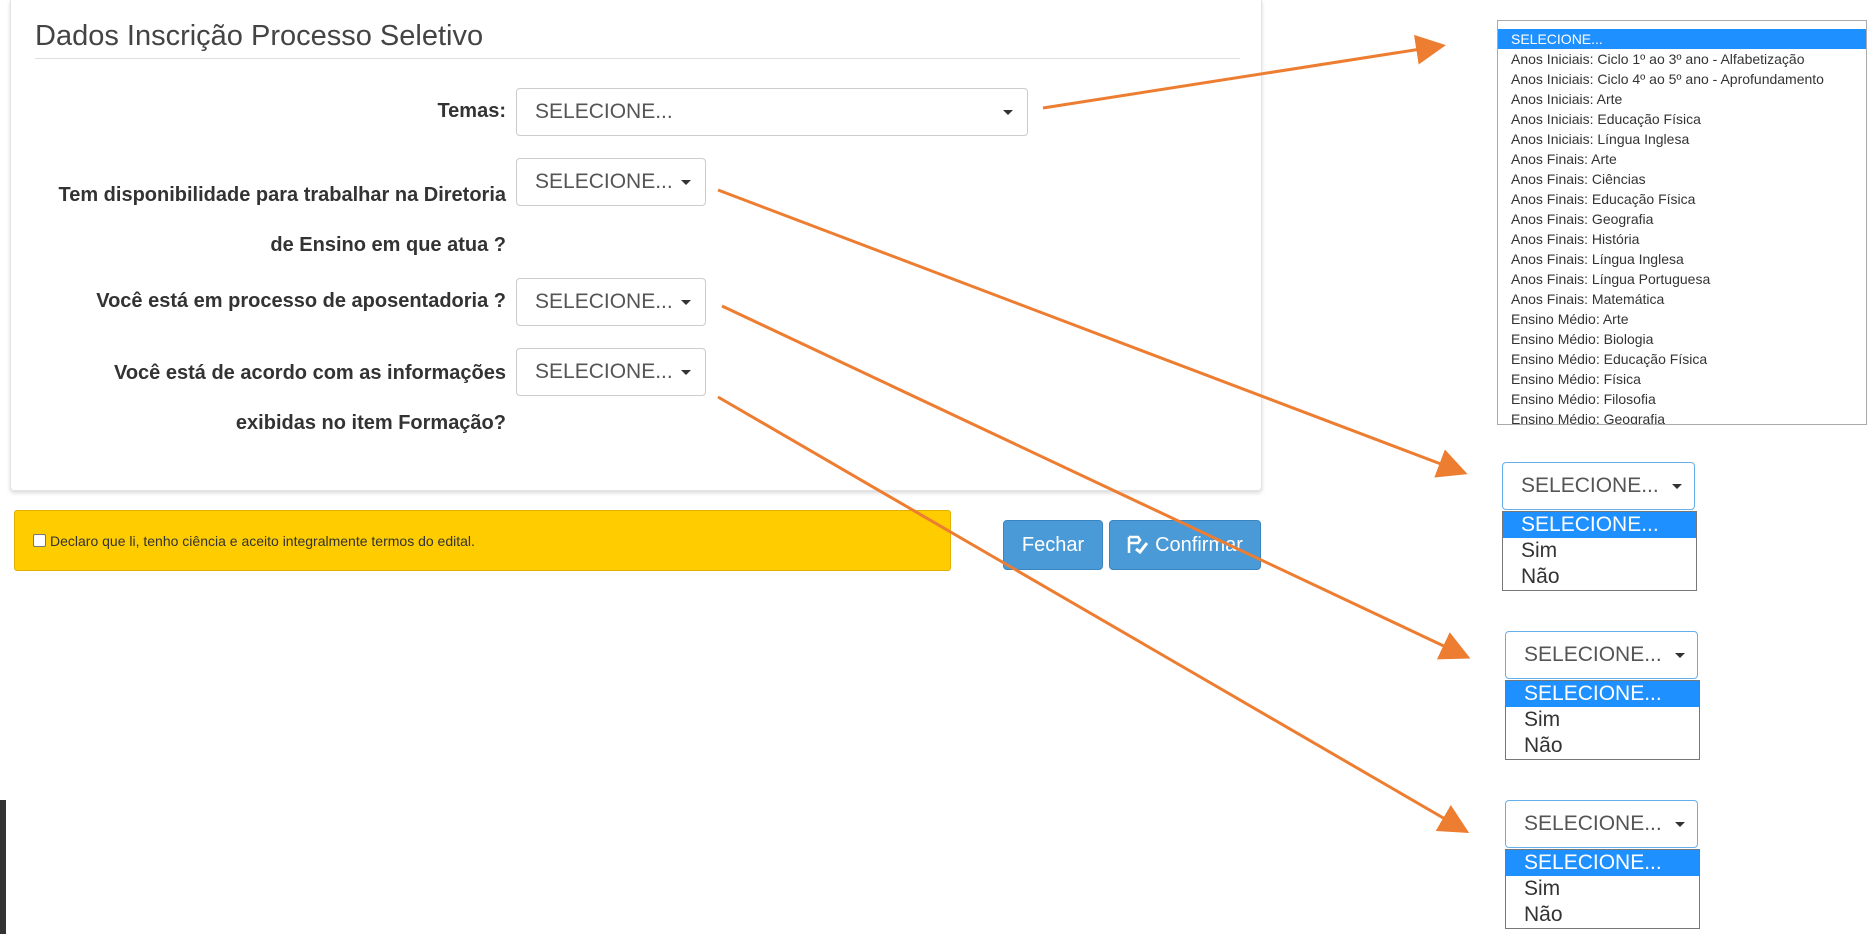 The height and width of the screenshot is (934, 1867). I want to click on close-button: Fechar, so click(1053, 545).